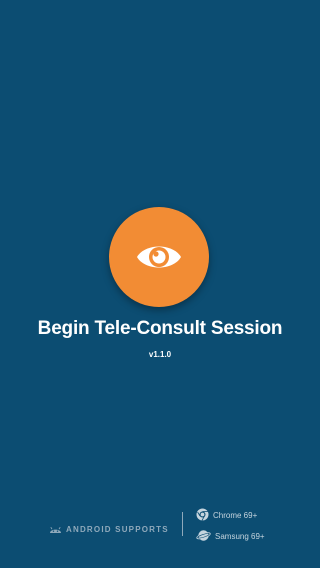 Image resolution: width=320 pixels, height=568 pixels. What do you see at coordinates (55, 529) in the screenshot?
I see `android-icon` at bounding box center [55, 529].